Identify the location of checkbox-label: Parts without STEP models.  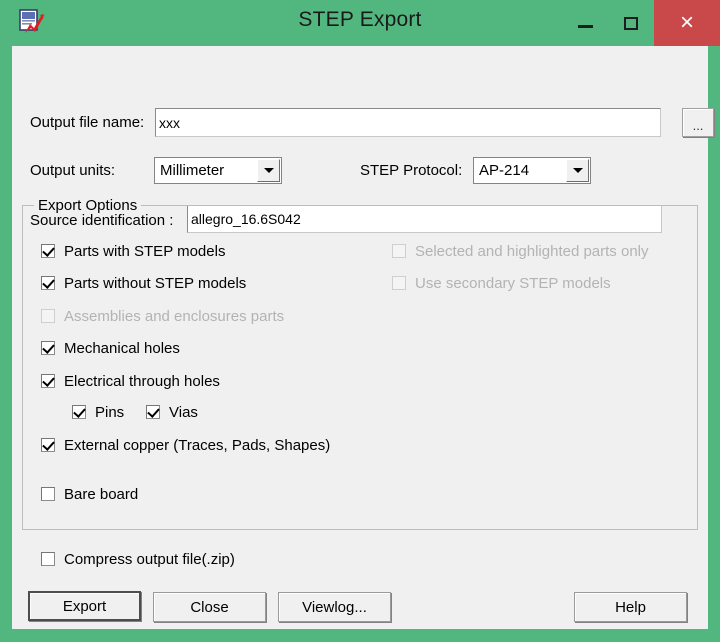
(155, 283).